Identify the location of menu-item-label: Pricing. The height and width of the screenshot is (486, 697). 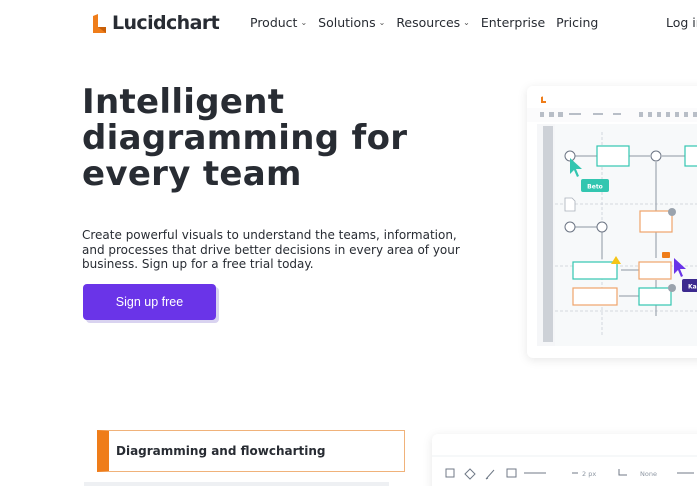
(577, 22).